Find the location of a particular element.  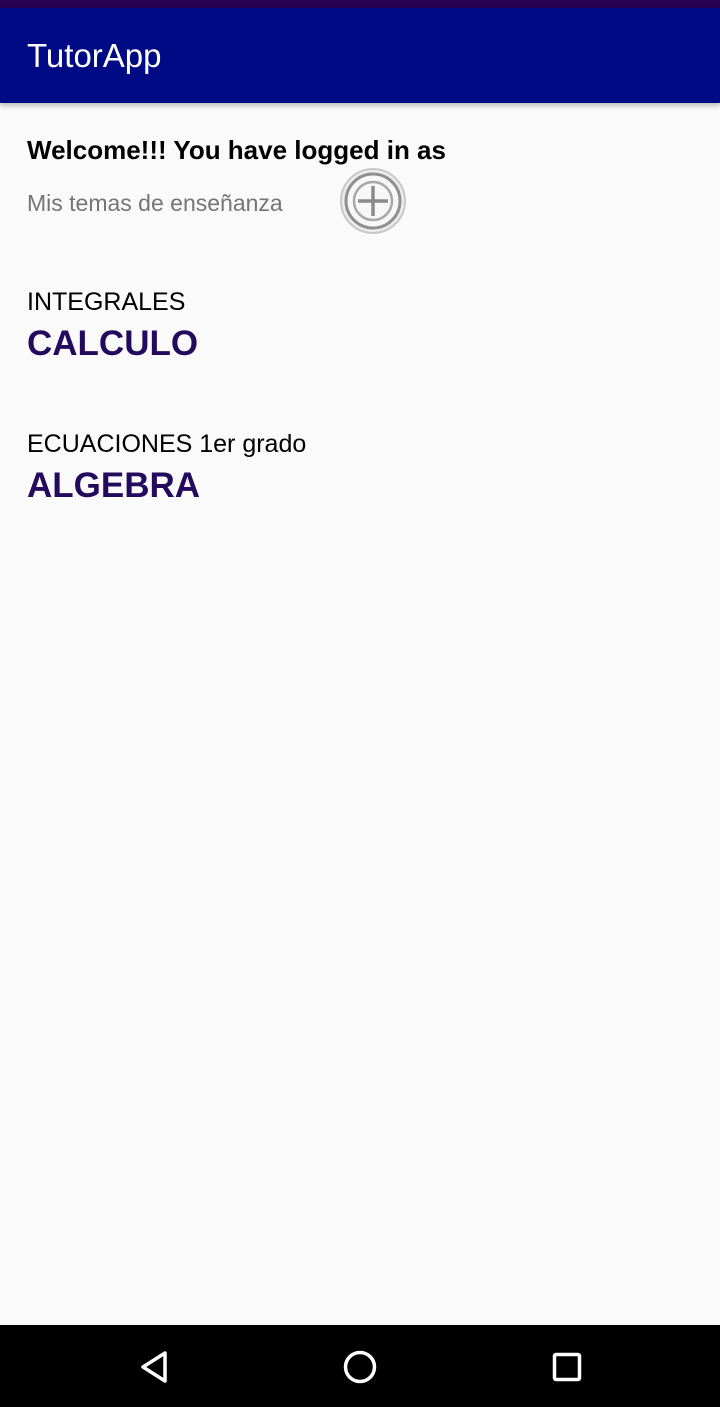

app-bar: TutorApp is located at coordinates (360, 55).